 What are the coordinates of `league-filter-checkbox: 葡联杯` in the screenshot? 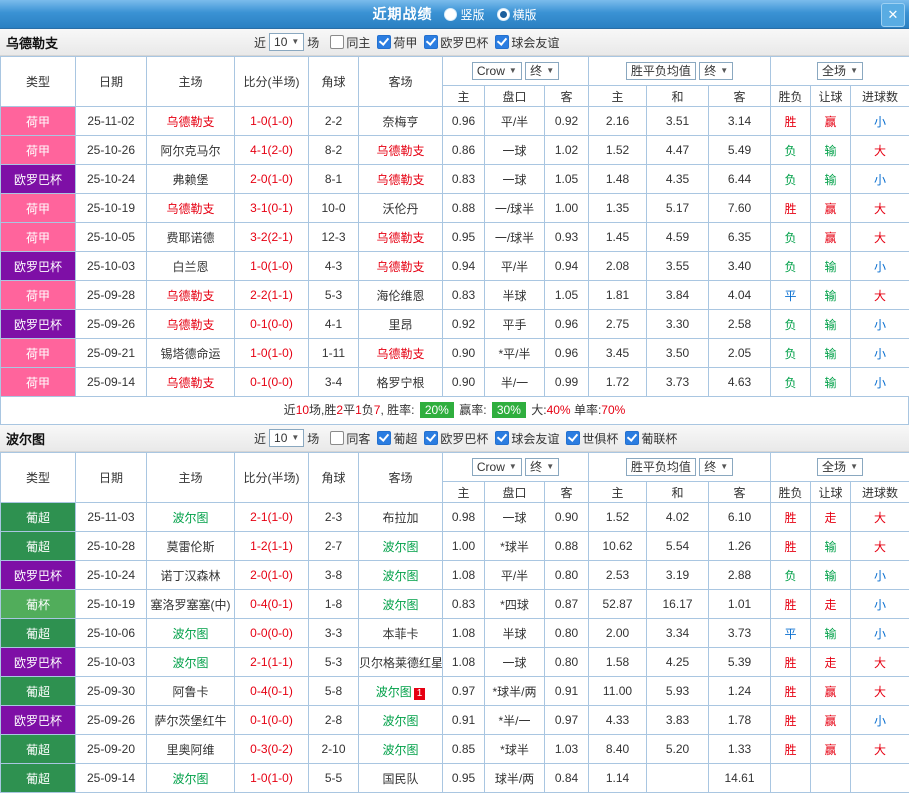 It's located at (651, 438).